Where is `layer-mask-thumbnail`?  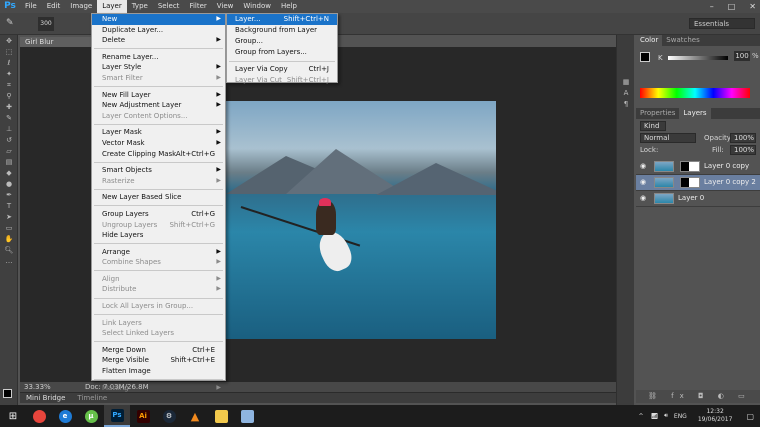 layer-mask-thumbnail is located at coordinates (690, 182).